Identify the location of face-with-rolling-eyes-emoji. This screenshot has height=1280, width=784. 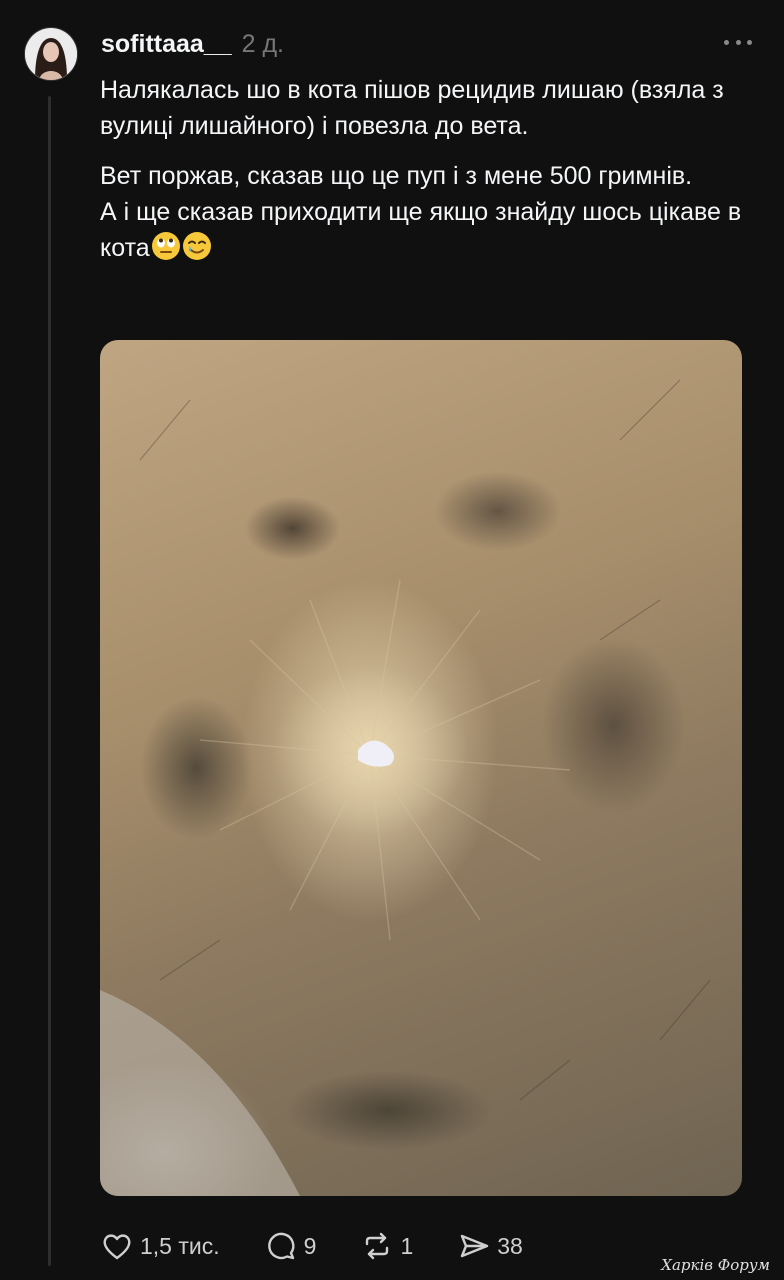
(165, 246).